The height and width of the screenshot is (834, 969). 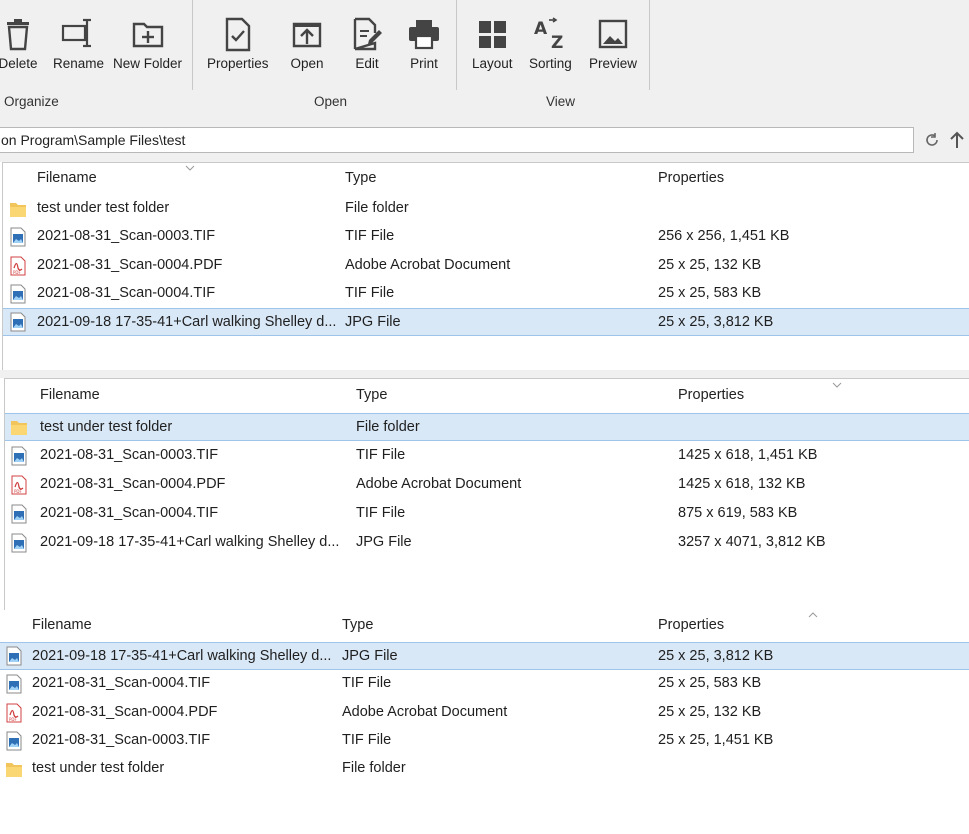 I want to click on group-label-view: View, so click(x=561, y=101).